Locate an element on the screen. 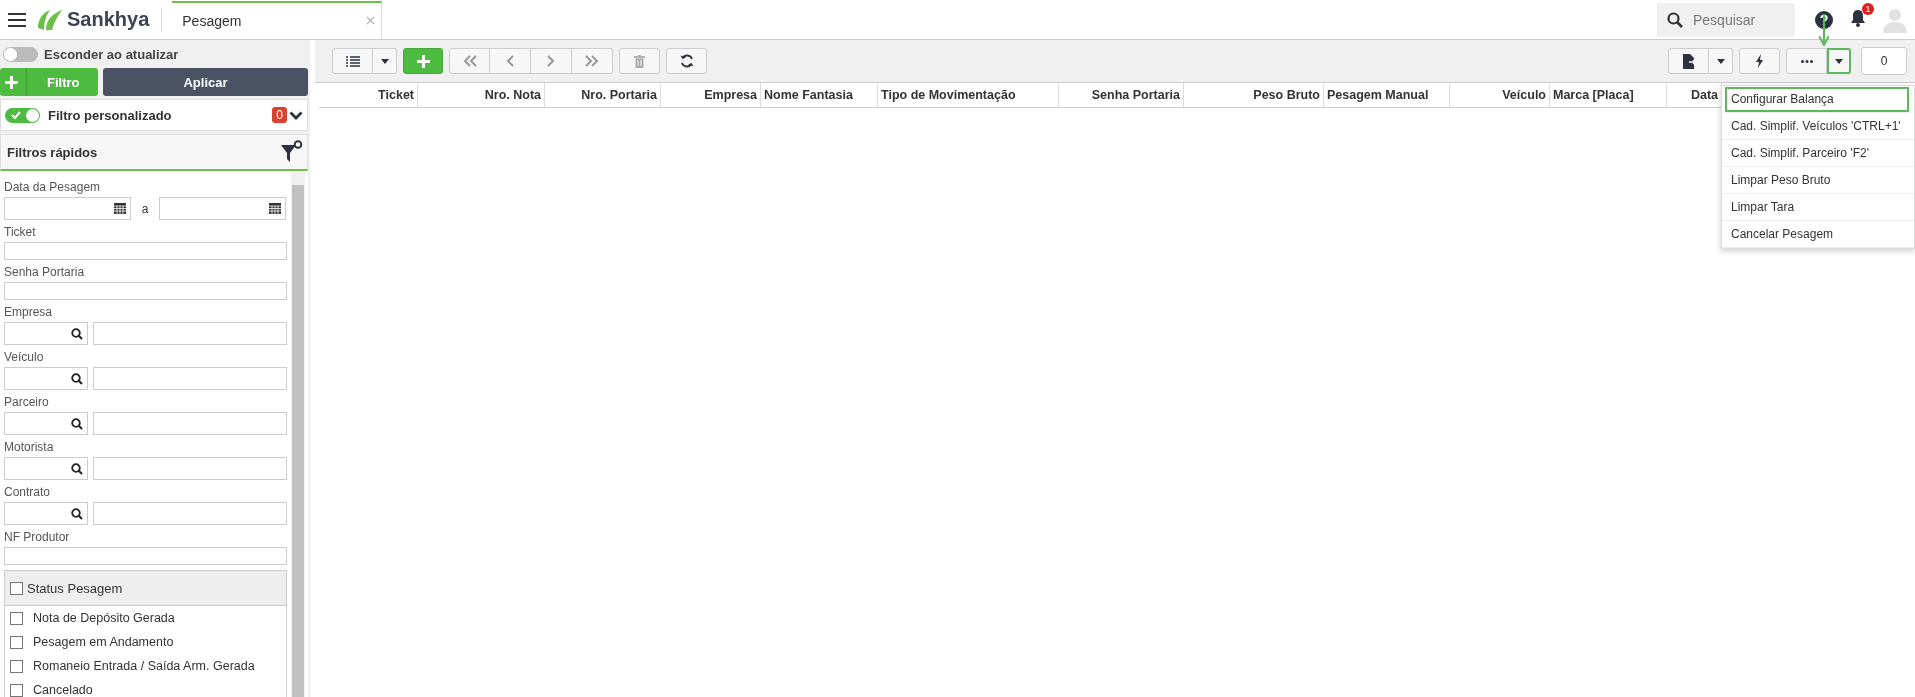 This screenshot has height=697, width=1915. record-count: 0 is located at coordinates (1884, 61).